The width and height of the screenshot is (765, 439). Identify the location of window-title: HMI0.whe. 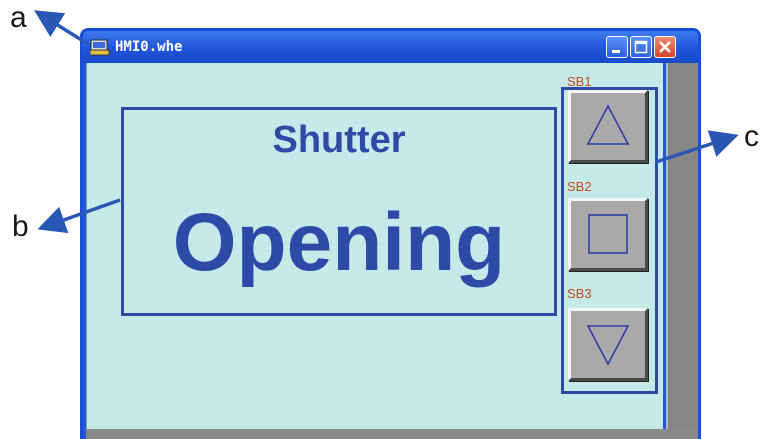
(149, 47).